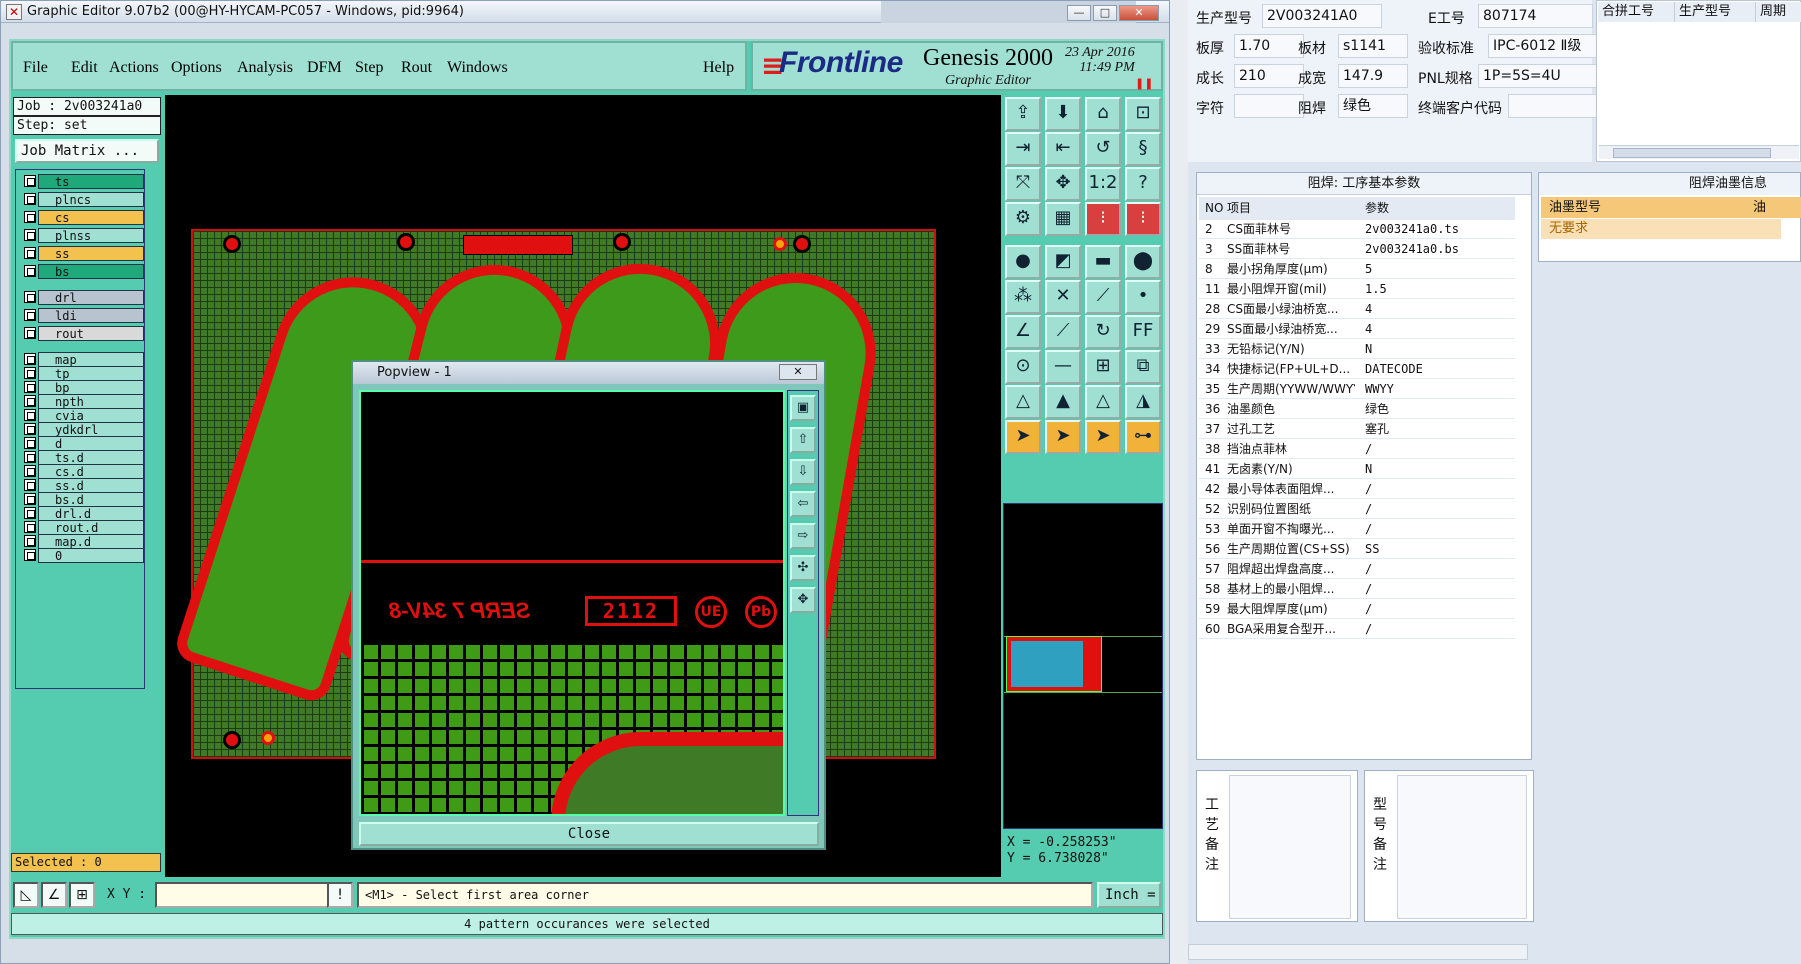  What do you see at coordinates (1373, 106) in the screenshot?
I see `info-value: 绿色` at bounding box center [1373, 106].